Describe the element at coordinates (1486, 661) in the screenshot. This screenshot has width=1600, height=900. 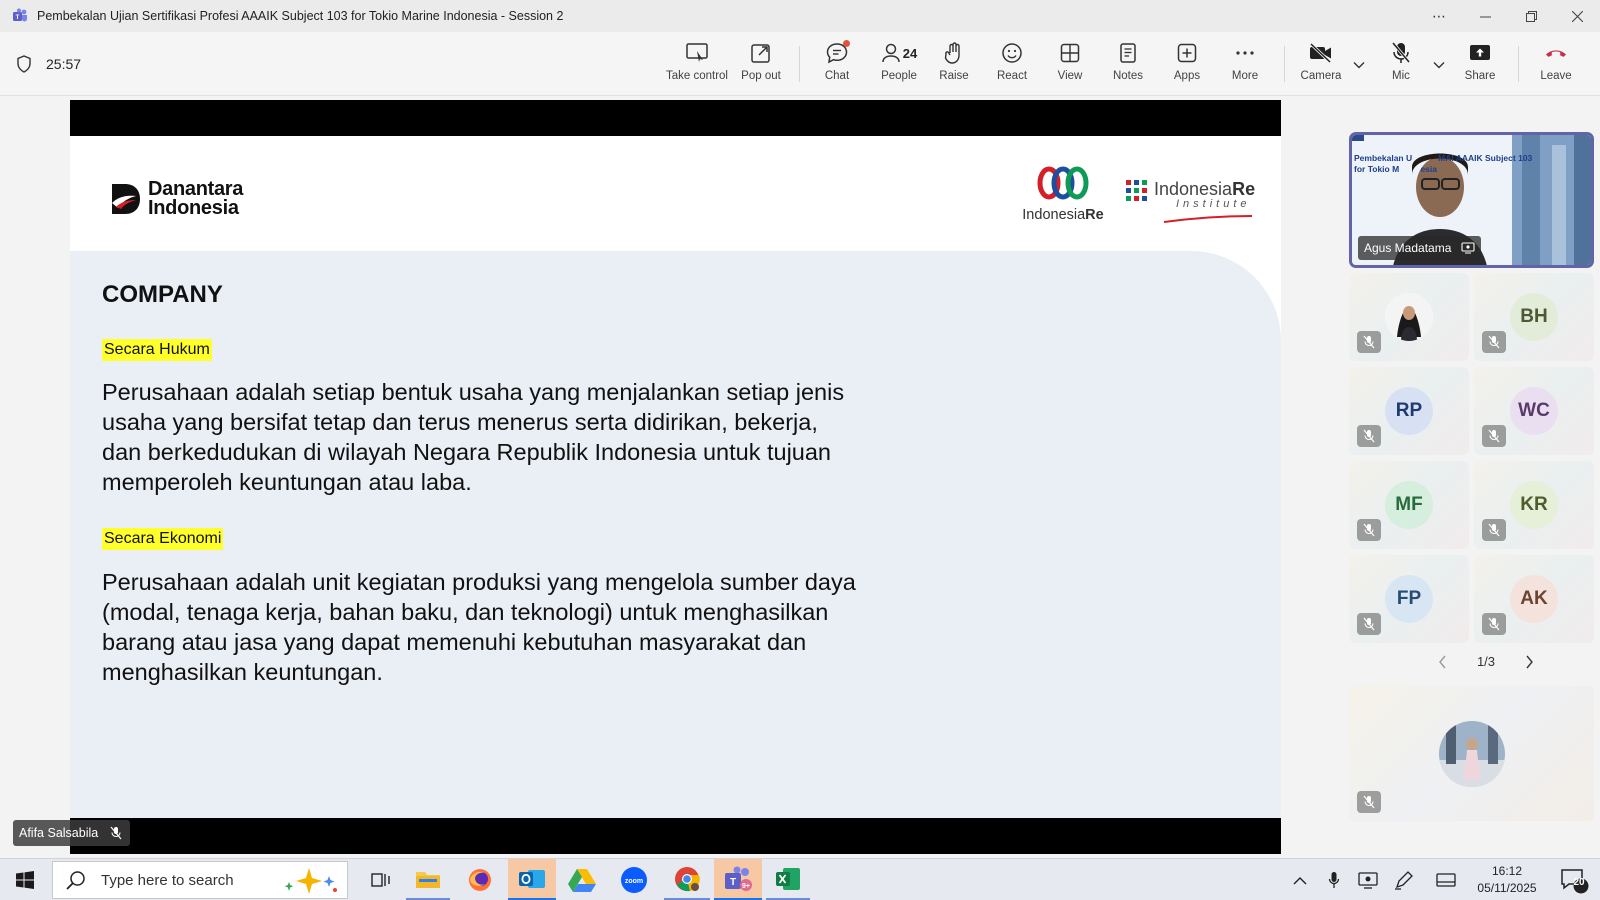
I see `participant-pager: 1/3` at that location.